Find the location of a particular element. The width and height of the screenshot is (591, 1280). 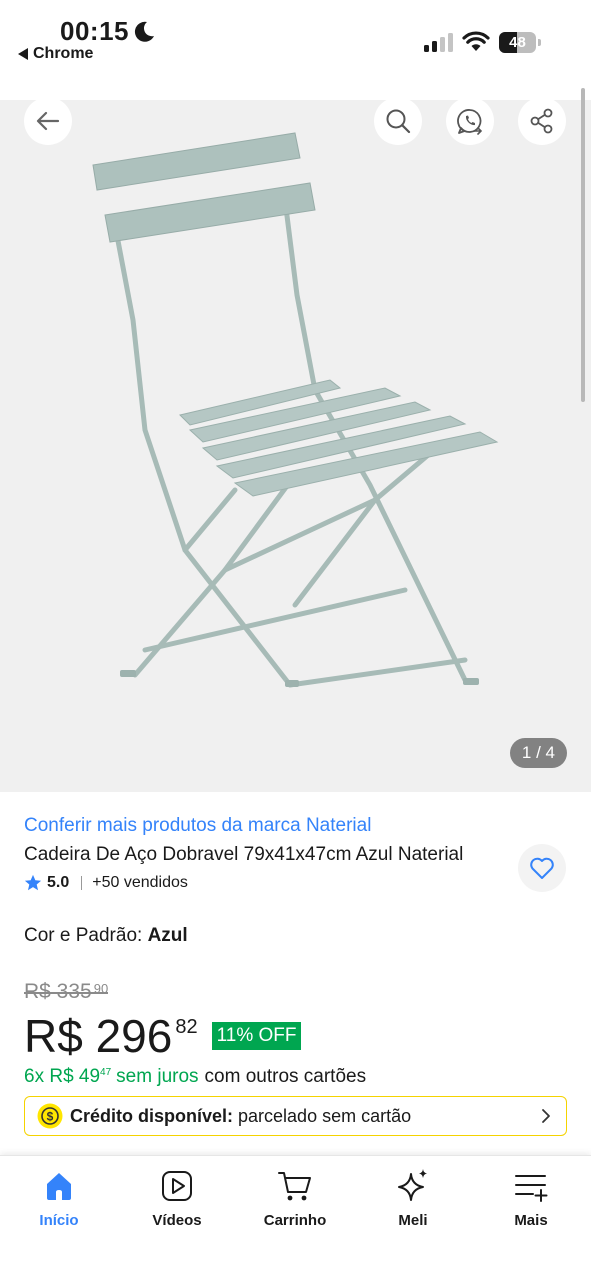

nav-item-meli: Meli is located at coordinates (413, 1198).